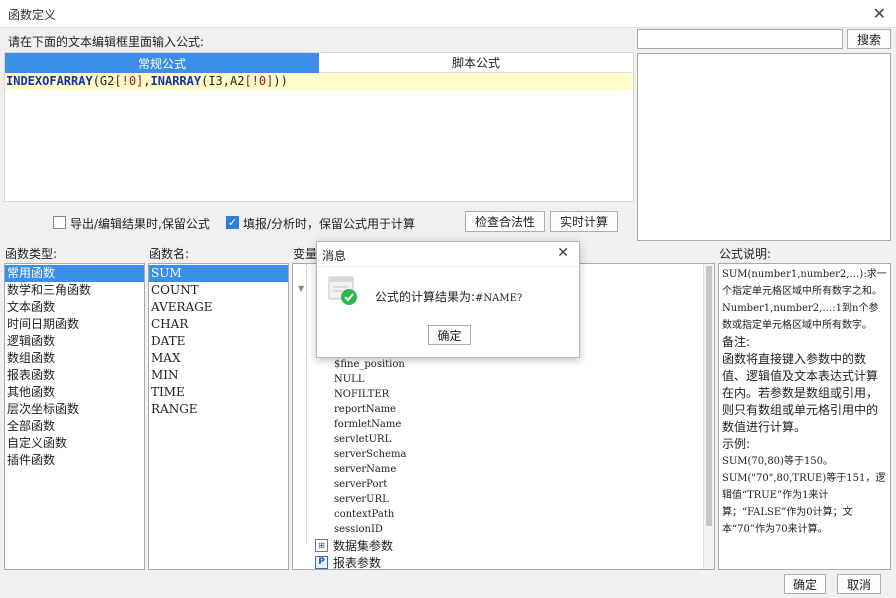  Describe the element at coordinates (218, 392) in the screenshot. I see `list-item: TIME` at that location.